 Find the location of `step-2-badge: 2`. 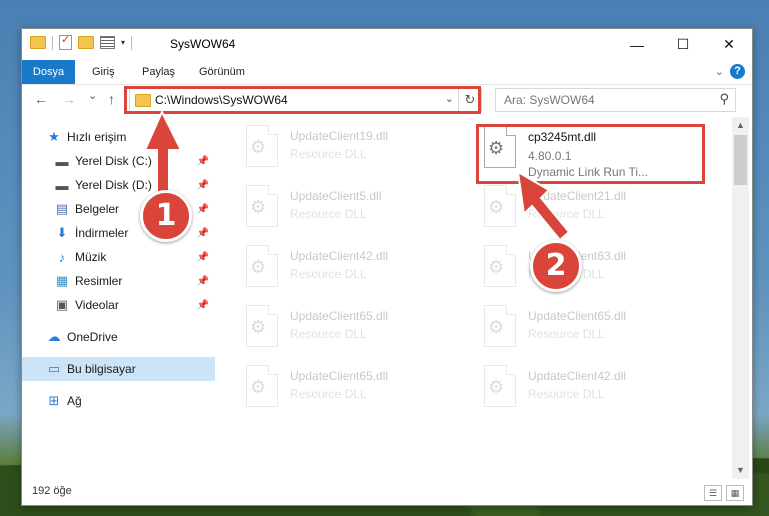

step-2-badge: 2 is located at coordinates (556, 266).